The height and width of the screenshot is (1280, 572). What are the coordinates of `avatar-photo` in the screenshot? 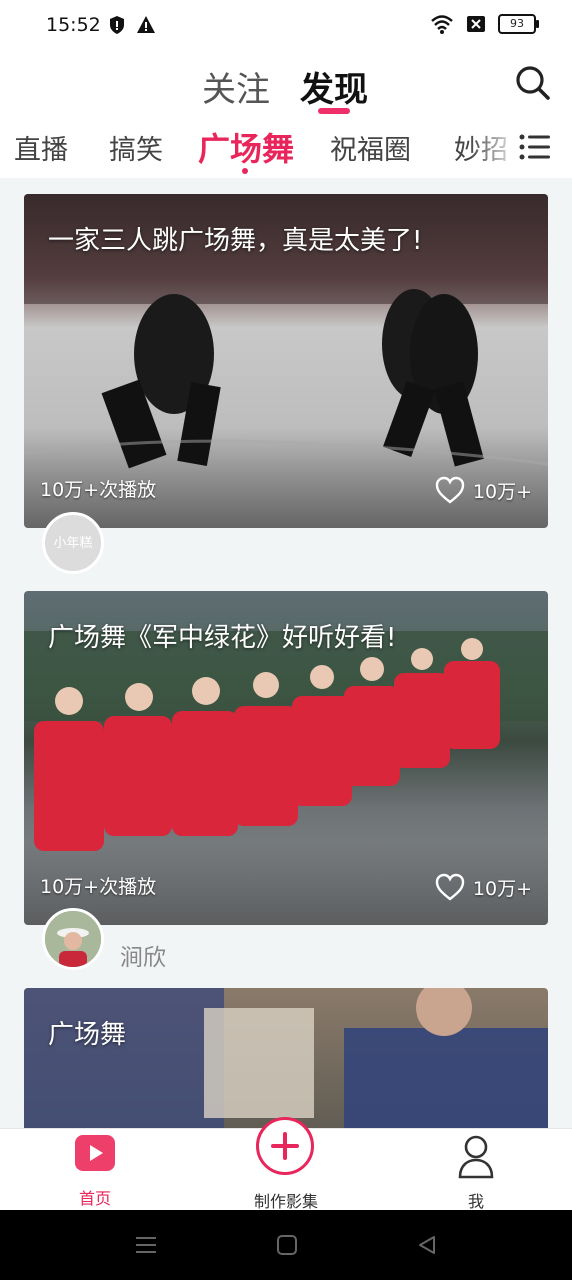 It's located at (73, 939).